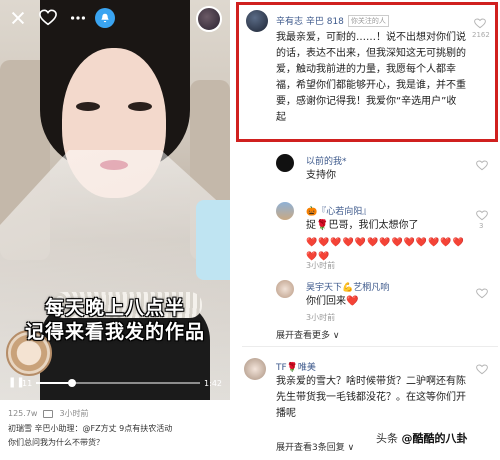 This screenshot has height=460, width=500. Describe the element at coordinates (315, 446) in the screenshot. I see `expand-replies-link: 展开查看3条回复 ∨` at that location.